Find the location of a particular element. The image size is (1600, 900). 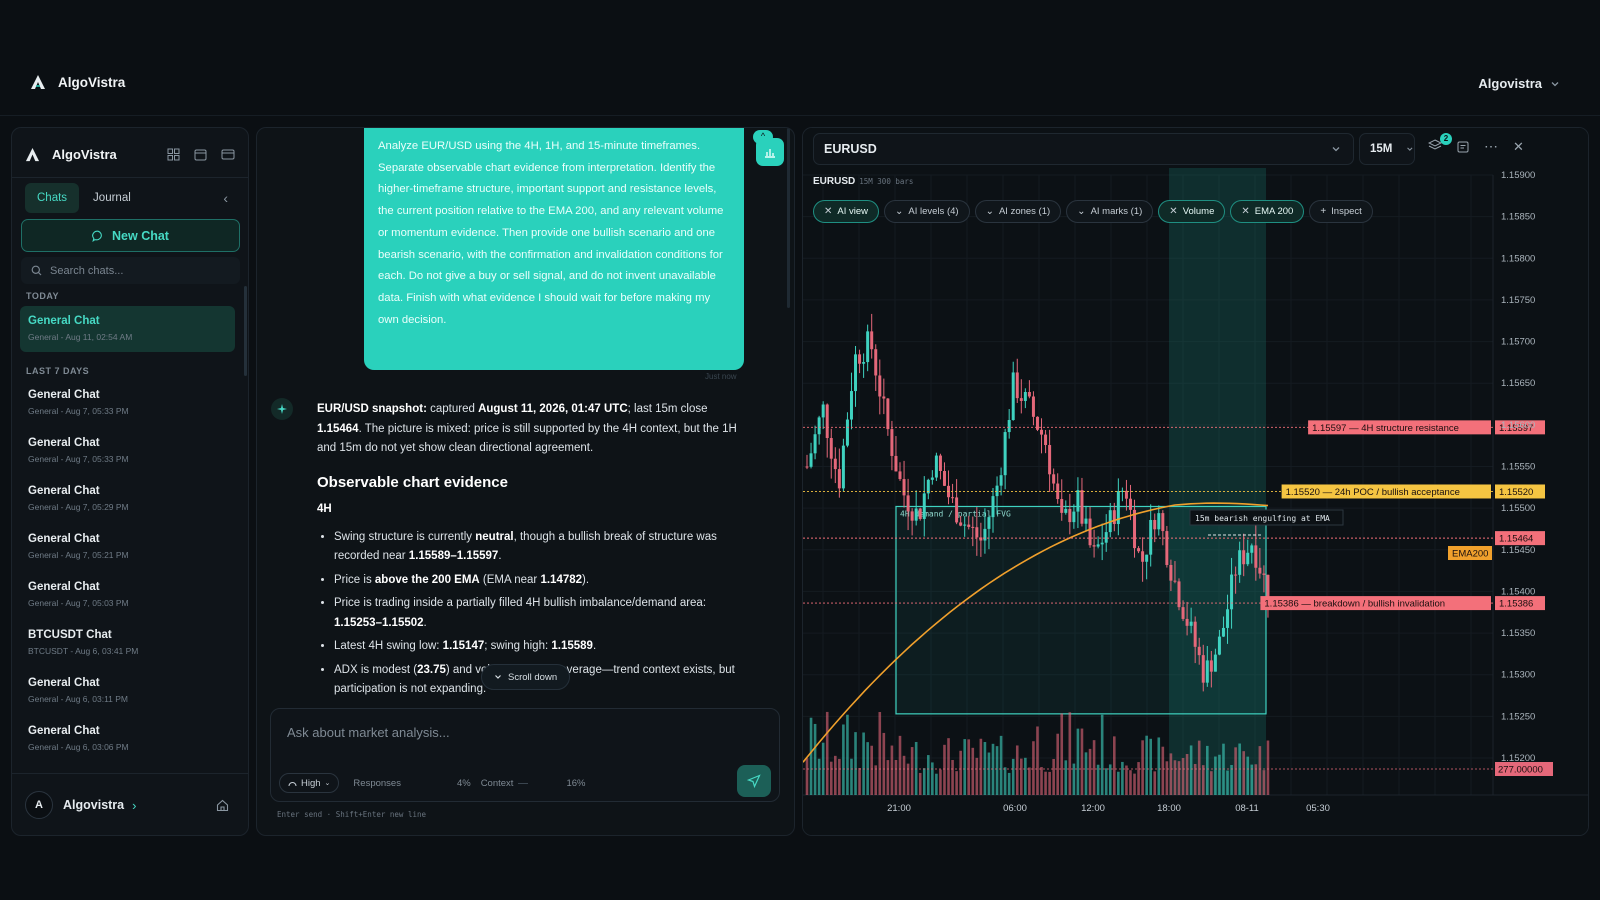

chat-list-item: General Chat General - Aug 6, 03:06 PM is located at coordinates (127, 739).